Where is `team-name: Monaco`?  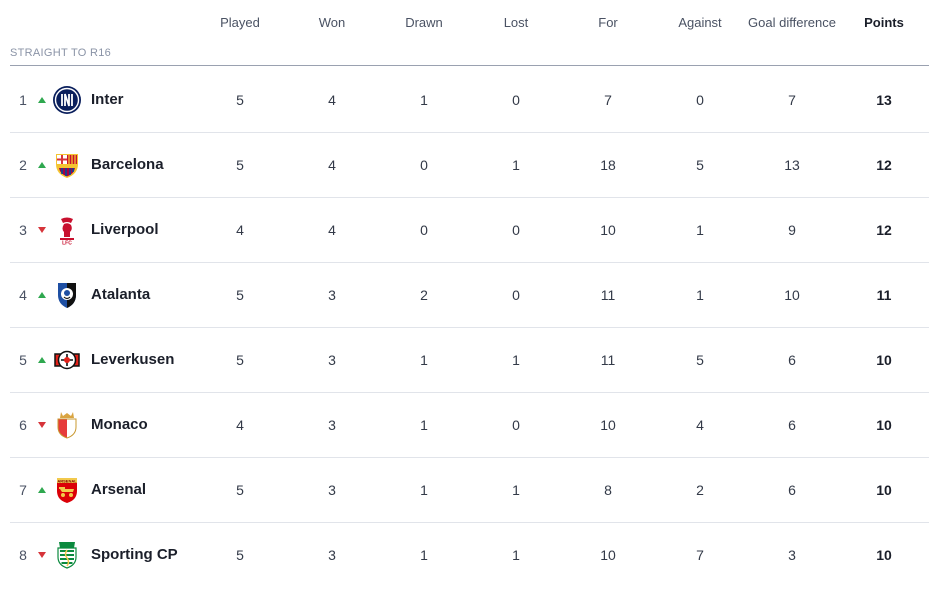
team-name: Monaco is located at coordinates (119, 424).